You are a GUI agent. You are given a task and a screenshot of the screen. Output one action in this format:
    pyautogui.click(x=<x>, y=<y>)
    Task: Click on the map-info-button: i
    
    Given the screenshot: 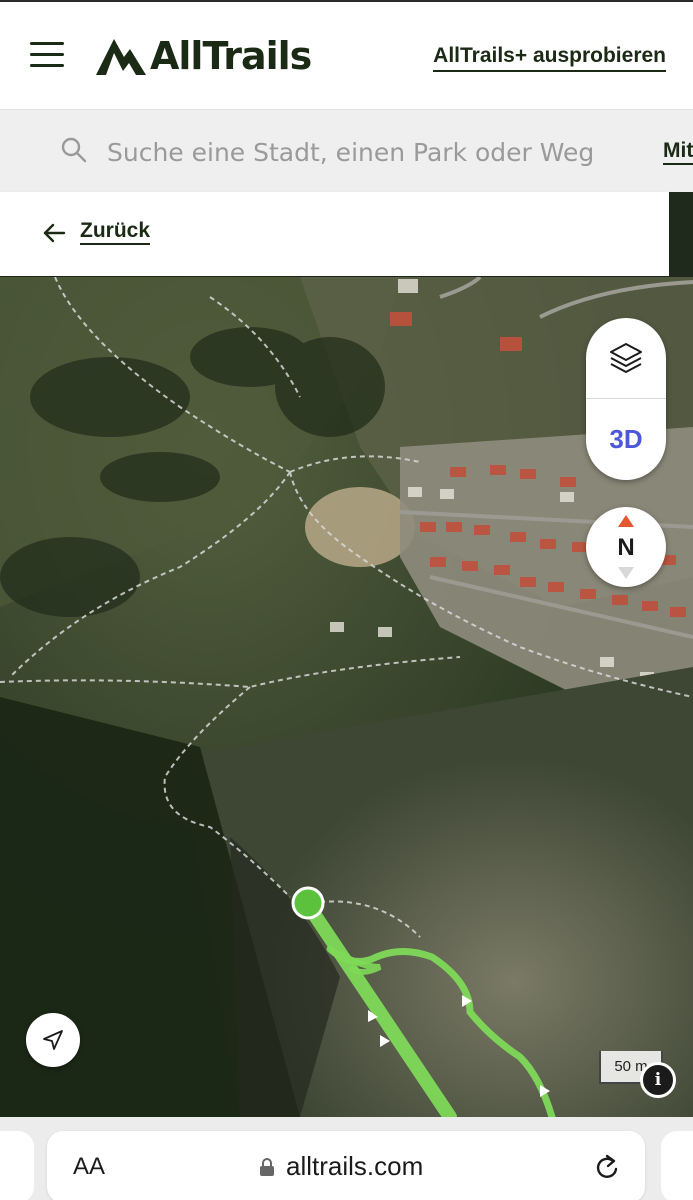 What is the action you would take?
    pyautogui.click(x=658, y=1080)
    